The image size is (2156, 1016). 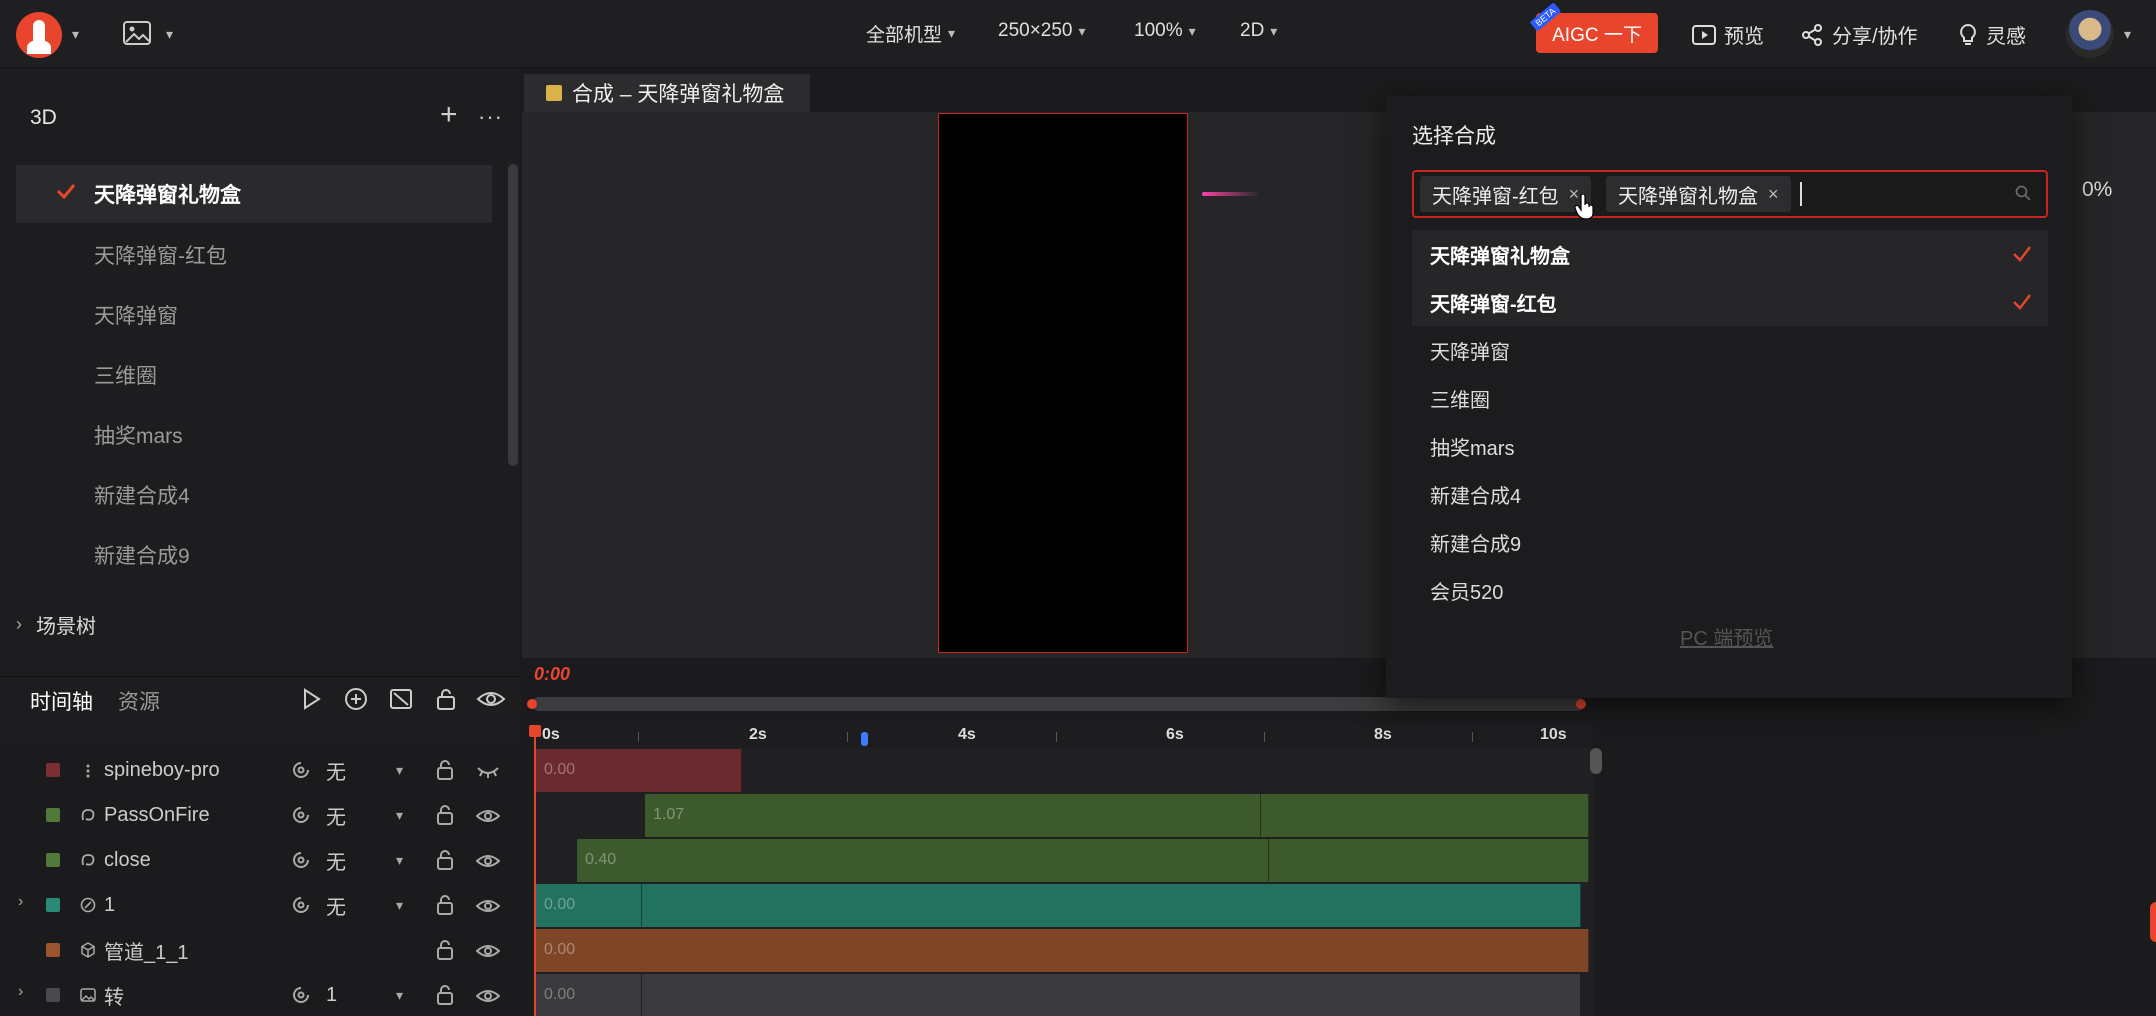 I want to click on eye-closed-icon, so click(x=488, y=771).